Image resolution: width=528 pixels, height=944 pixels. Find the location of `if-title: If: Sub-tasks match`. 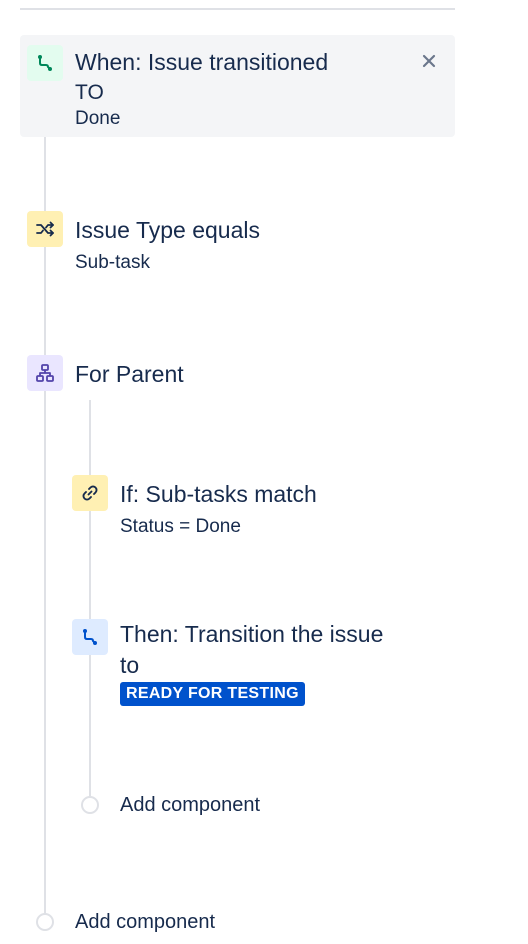

if-title: If: Sub-tasks match is located at coordinates (218, 494).